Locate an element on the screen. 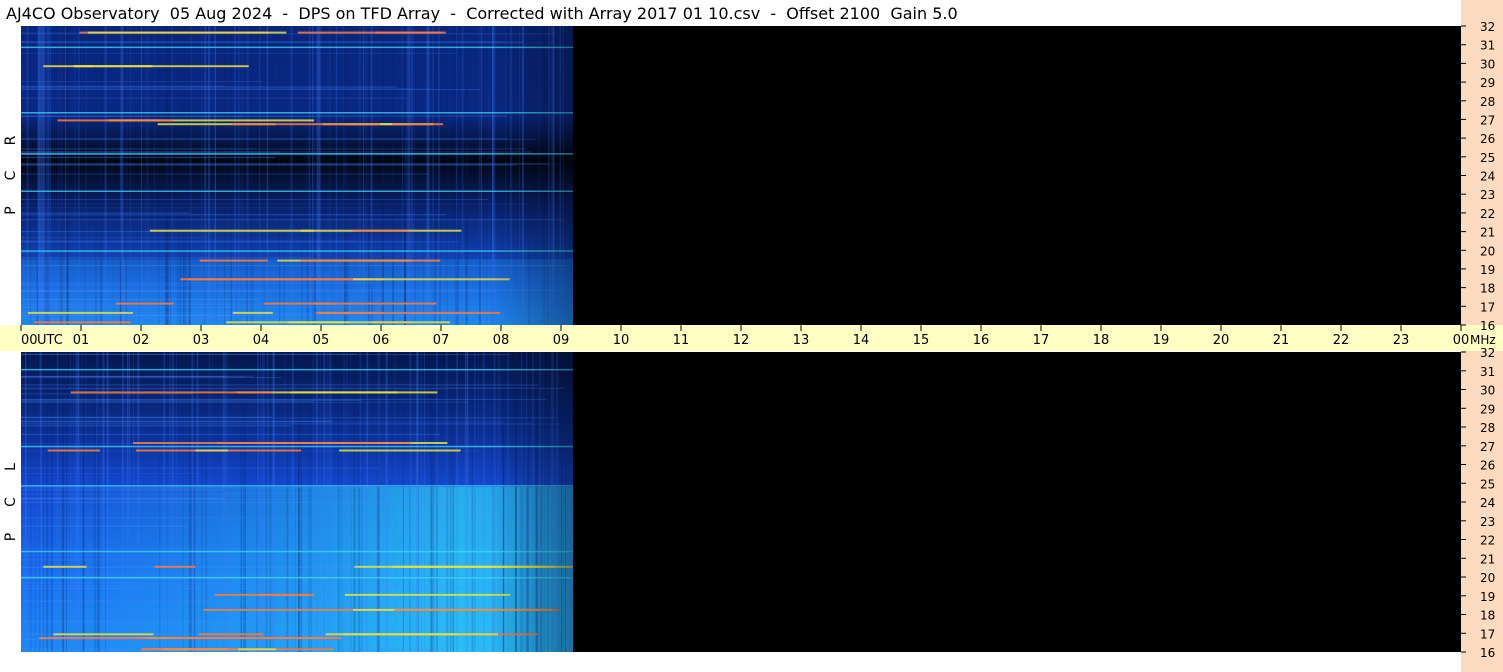  x-tick-label: 09 is located at coordinates (561, 340).